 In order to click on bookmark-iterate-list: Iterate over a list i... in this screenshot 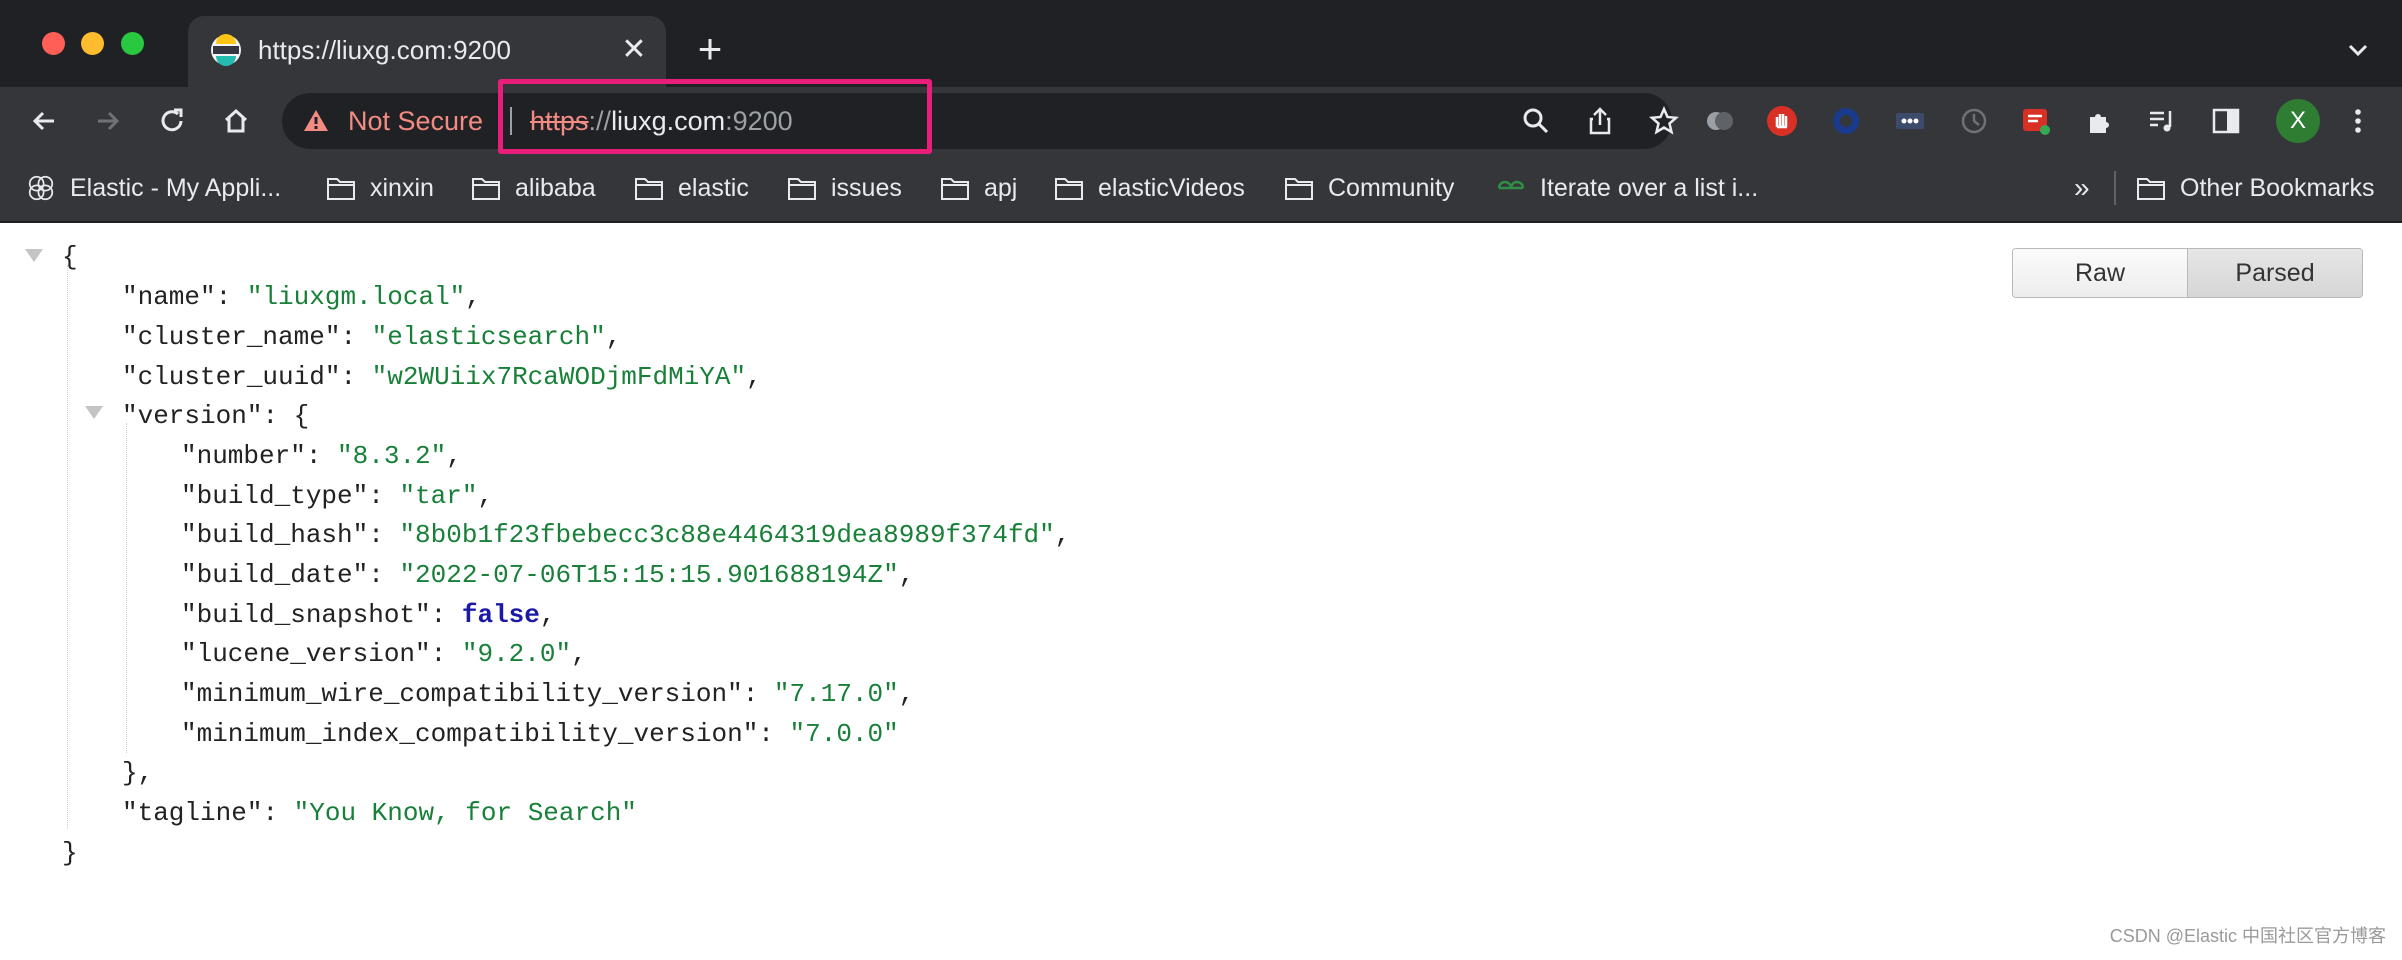, I will do `click(1627, 188)`.